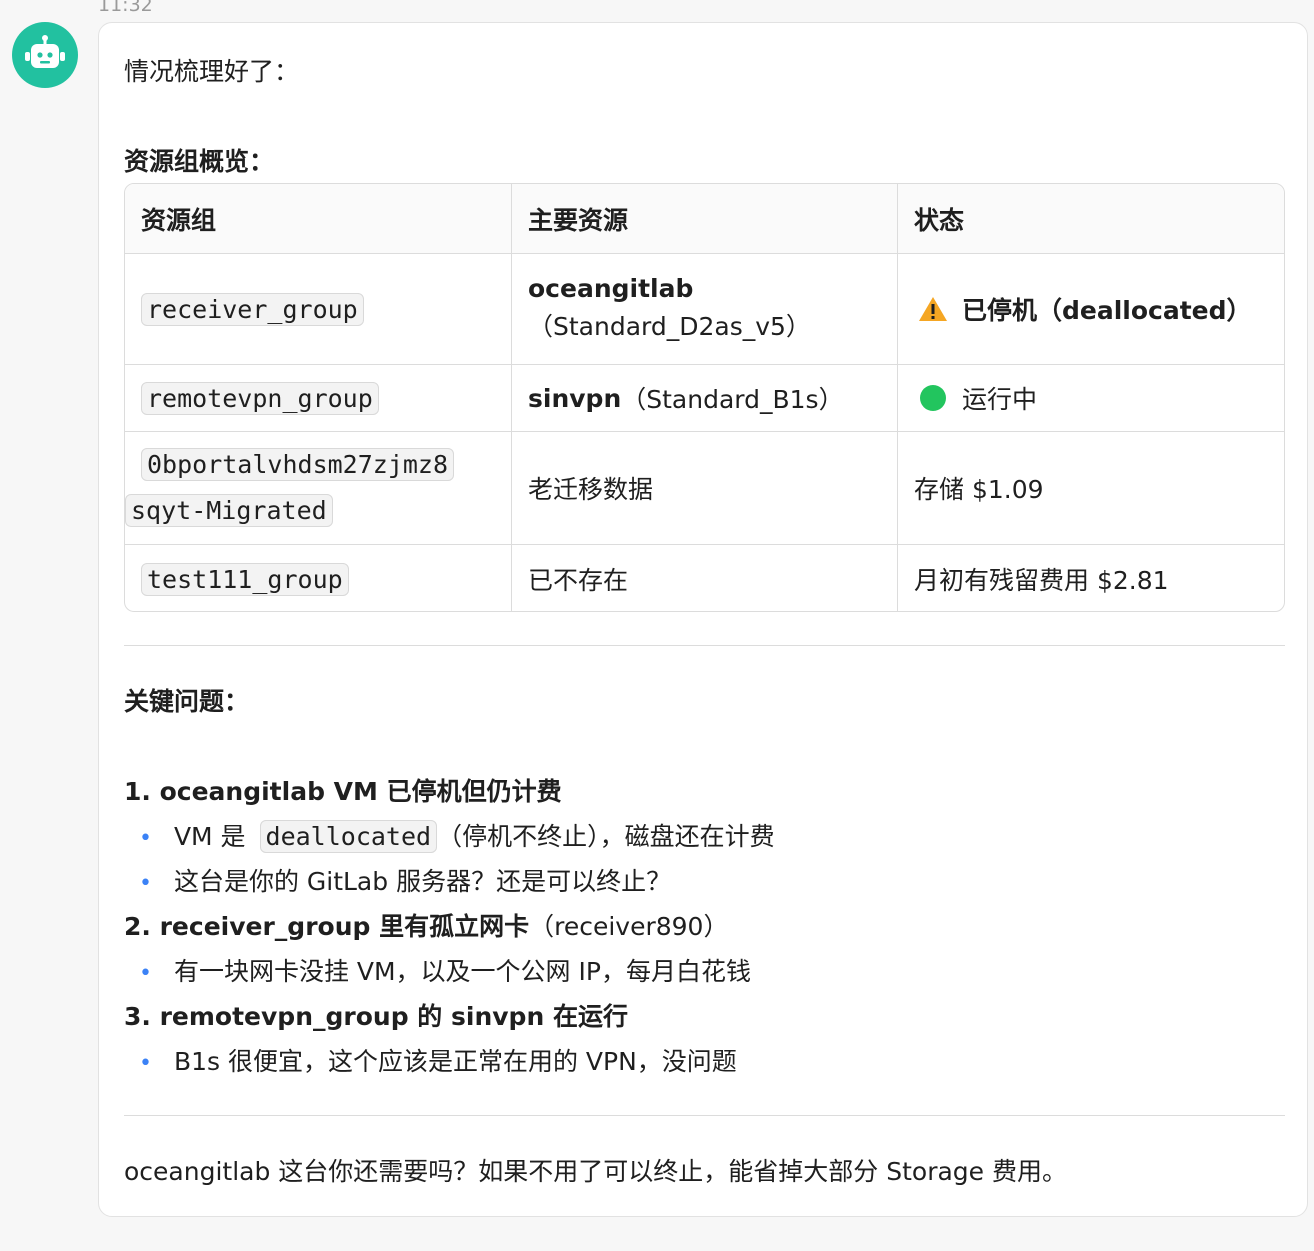 The height and width of the screenshot is (1251, 1314). I want to click on bullet-text: VM 是, so click(209, 836).